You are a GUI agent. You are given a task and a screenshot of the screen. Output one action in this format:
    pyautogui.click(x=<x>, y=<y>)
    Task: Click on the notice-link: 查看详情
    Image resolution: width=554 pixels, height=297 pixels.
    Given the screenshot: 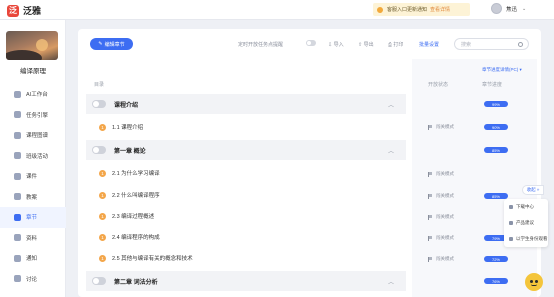 What is the action you would take?
    pyautogui.click(x=440, y=9)
    